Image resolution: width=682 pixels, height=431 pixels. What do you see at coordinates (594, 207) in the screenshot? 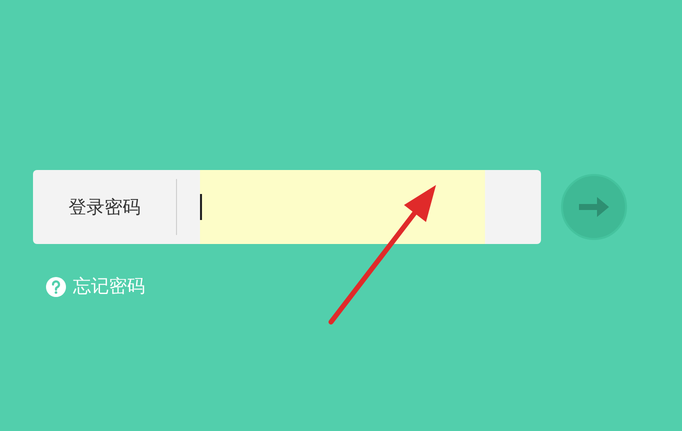
I see `arrow-right-icon` at bounding box center [594, 207].